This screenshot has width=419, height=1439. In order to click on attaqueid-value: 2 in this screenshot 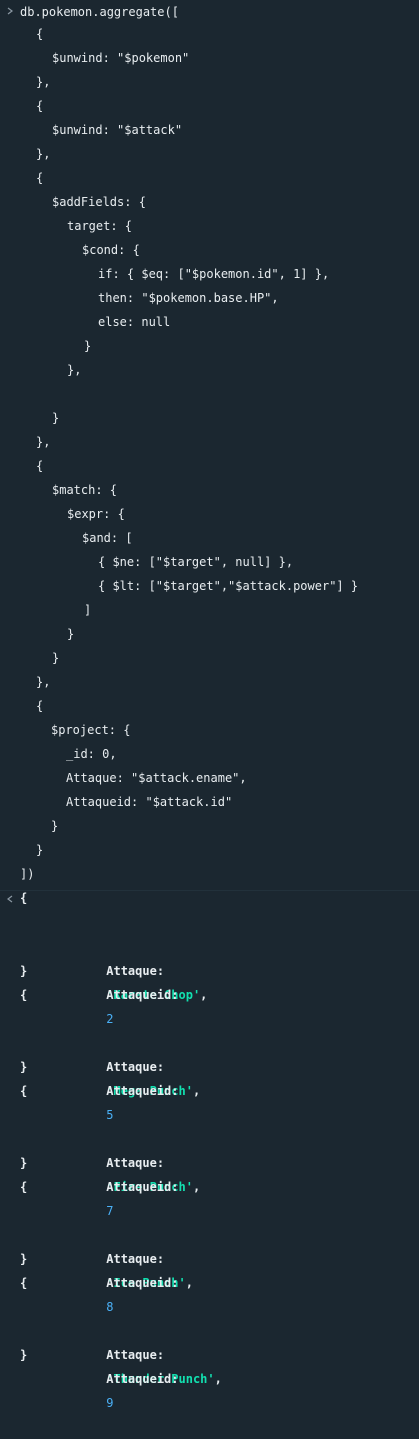, I will do `click(110, 1019)`.